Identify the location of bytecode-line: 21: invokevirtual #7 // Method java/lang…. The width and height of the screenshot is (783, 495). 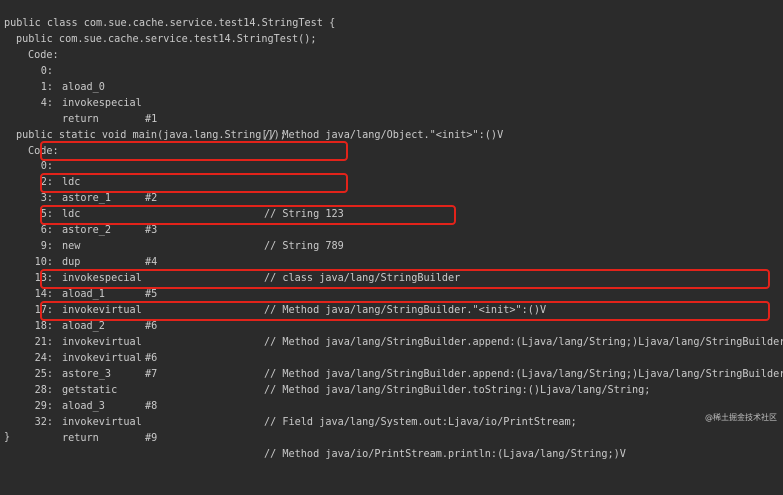
(342, 366).